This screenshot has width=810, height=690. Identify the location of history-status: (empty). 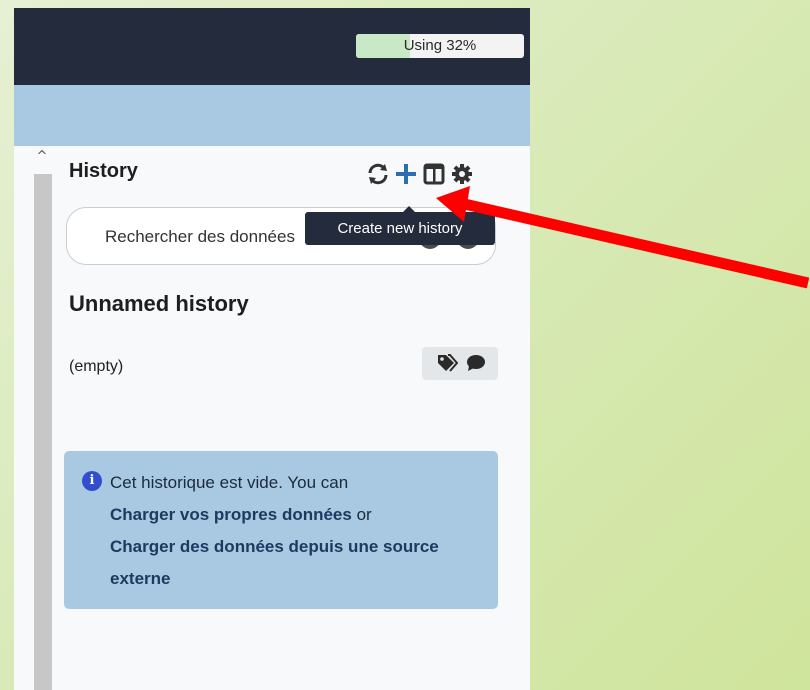
(96, 366).